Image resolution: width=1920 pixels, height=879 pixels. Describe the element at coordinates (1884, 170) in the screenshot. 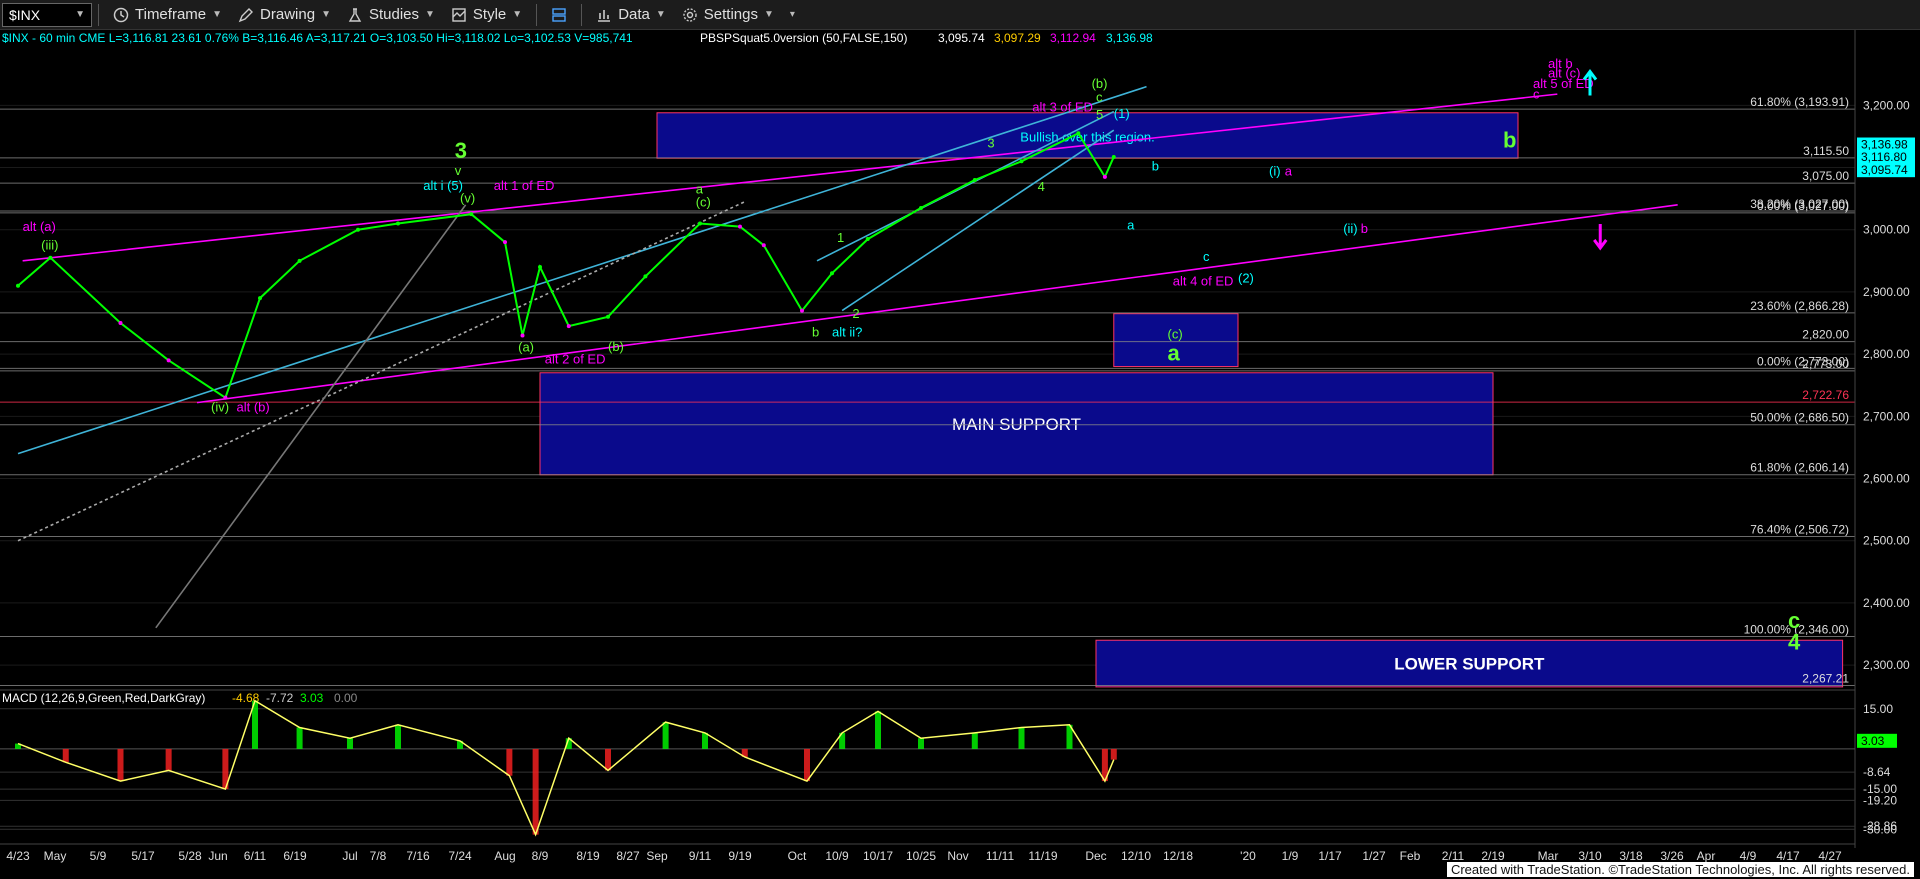

I see `last-price-label: 3,095.74` at that location.